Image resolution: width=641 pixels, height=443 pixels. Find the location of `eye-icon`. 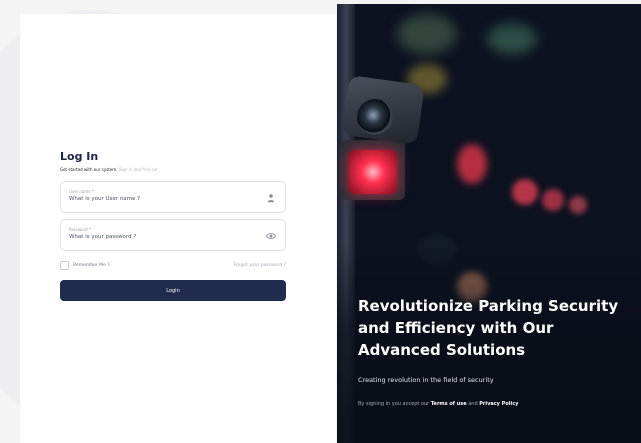

eye-icon is located at coordinates (271, 236).